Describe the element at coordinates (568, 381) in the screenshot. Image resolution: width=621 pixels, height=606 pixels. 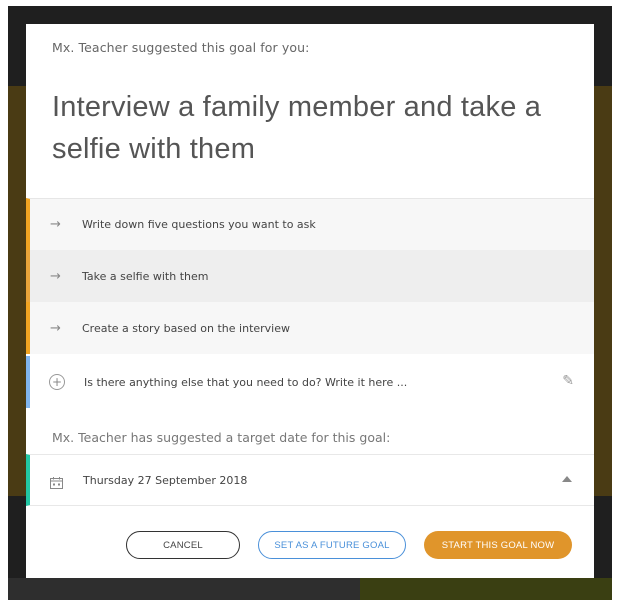
I see `pencil-icon: ✎` at that location.